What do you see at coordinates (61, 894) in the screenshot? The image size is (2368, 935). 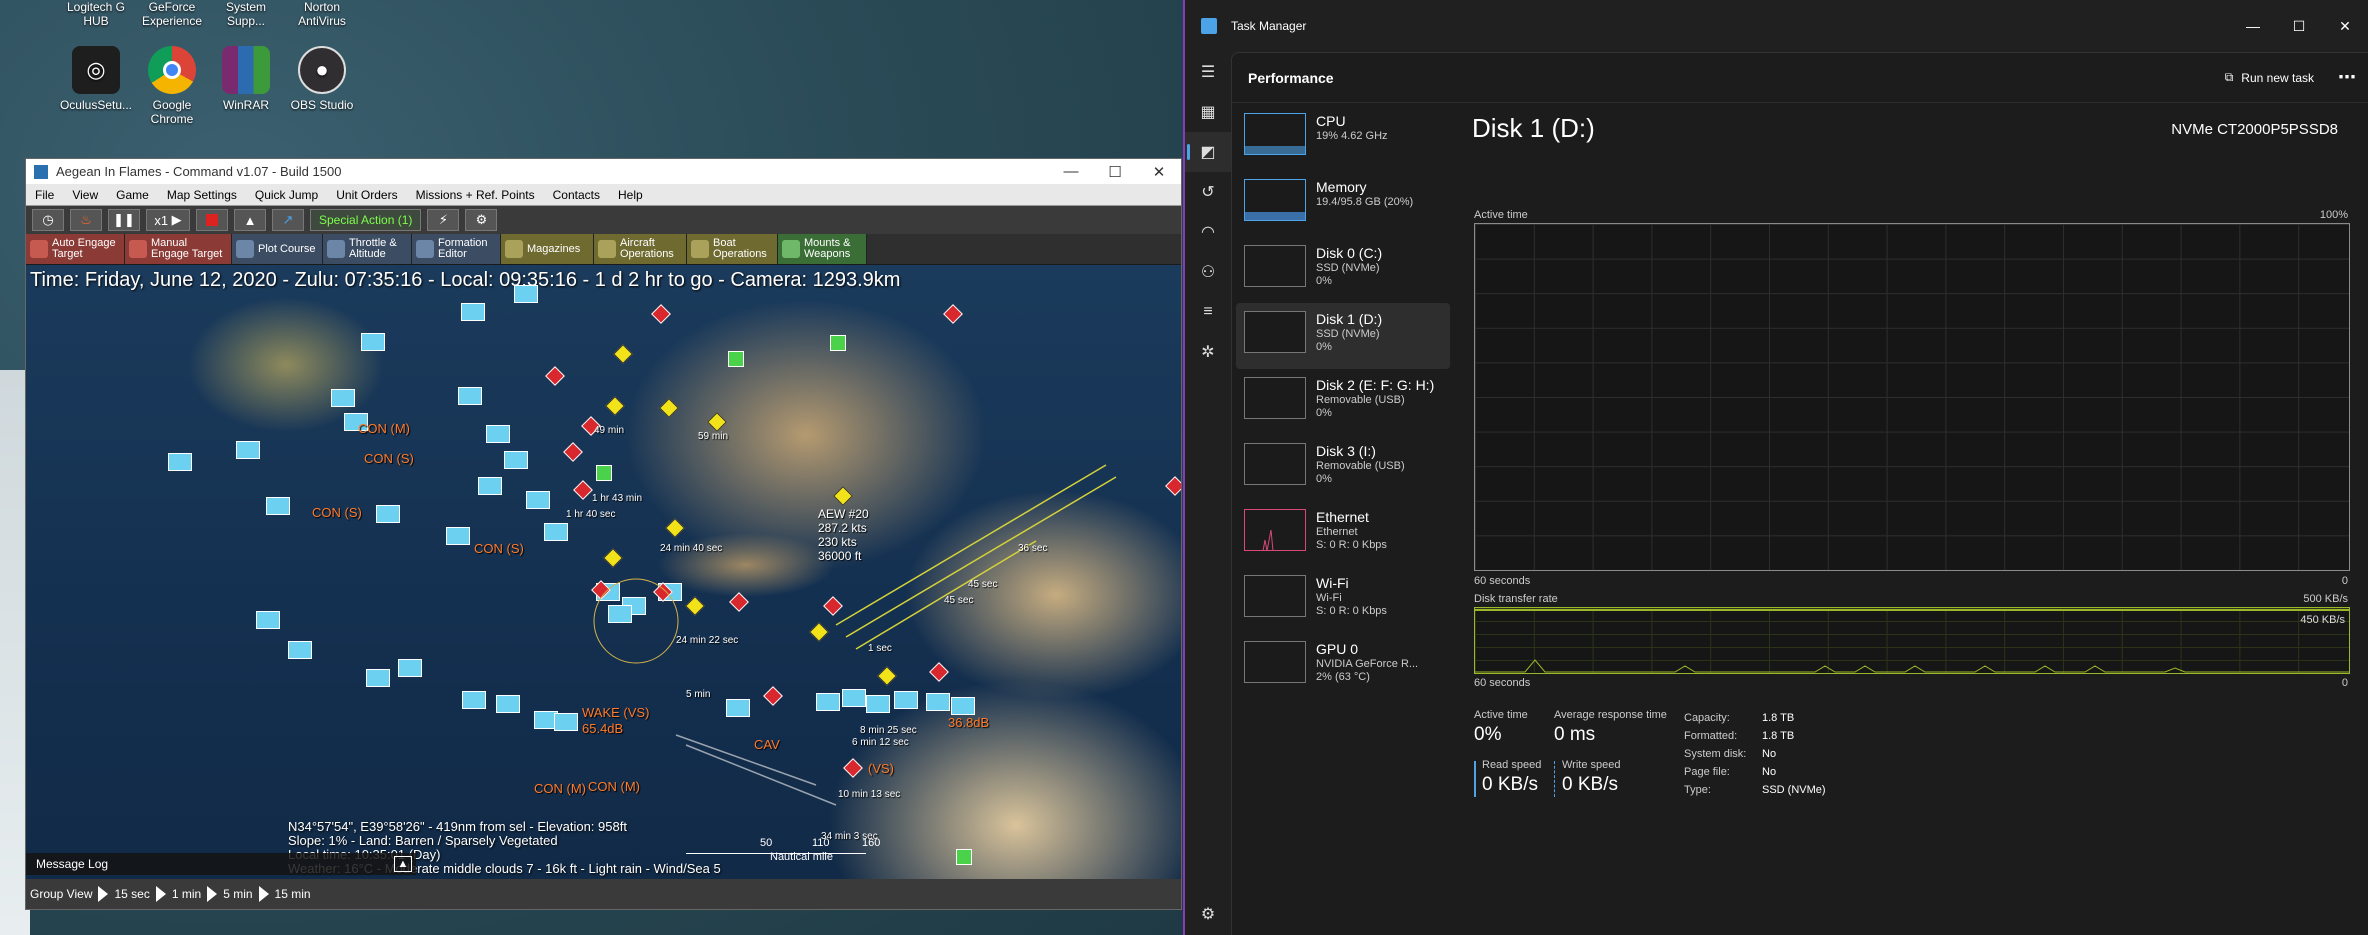 I see `group-view-label: Group View` at bounding box center [61, 894].